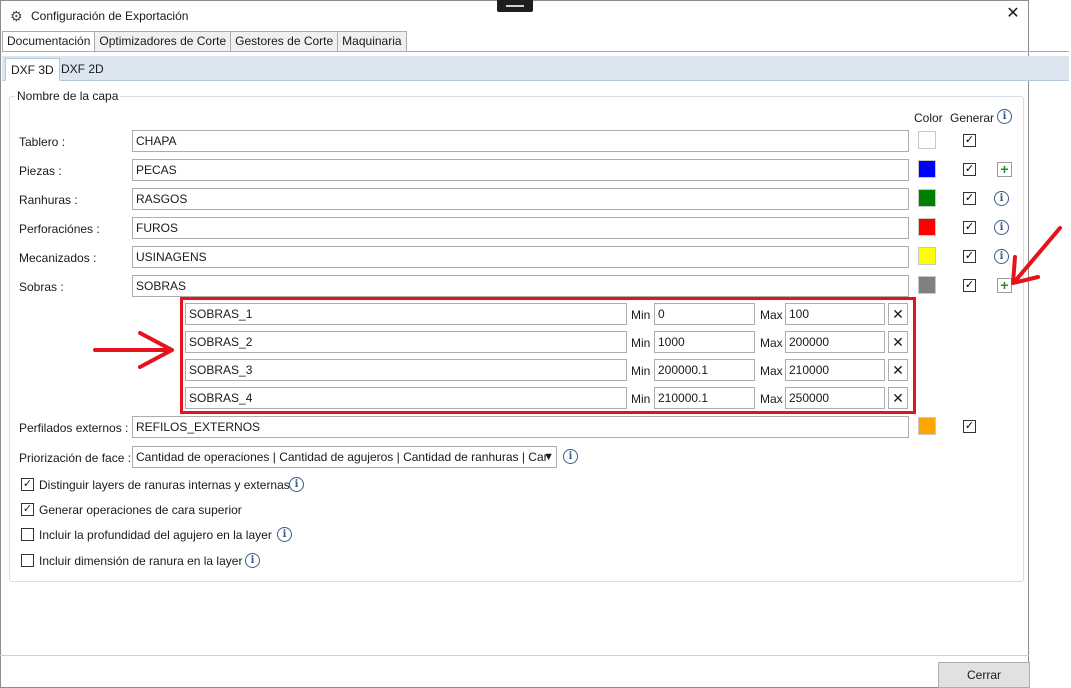  I want to click on add-sobras-icon: +, so click(1004, 285).